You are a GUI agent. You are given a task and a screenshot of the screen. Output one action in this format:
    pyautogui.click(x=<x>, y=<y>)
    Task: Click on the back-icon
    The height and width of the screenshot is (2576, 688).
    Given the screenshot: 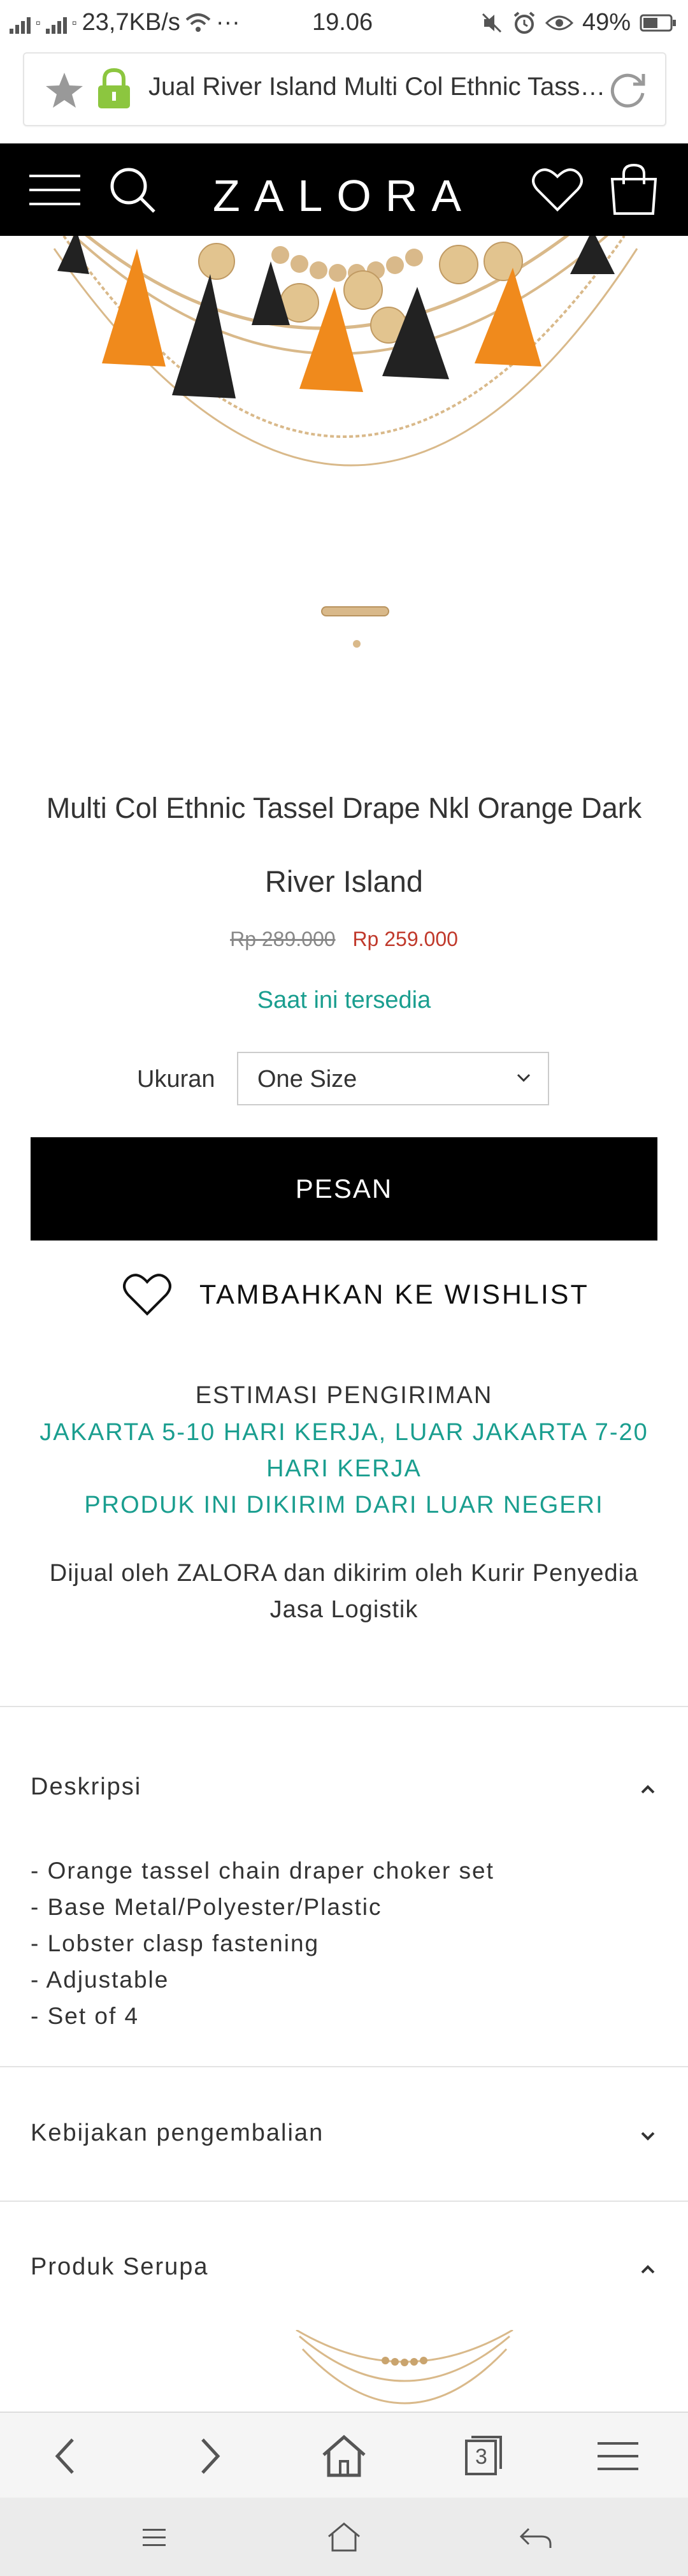 What is the action you would take?
    pyautogui.click(x=66, y=2456)
    